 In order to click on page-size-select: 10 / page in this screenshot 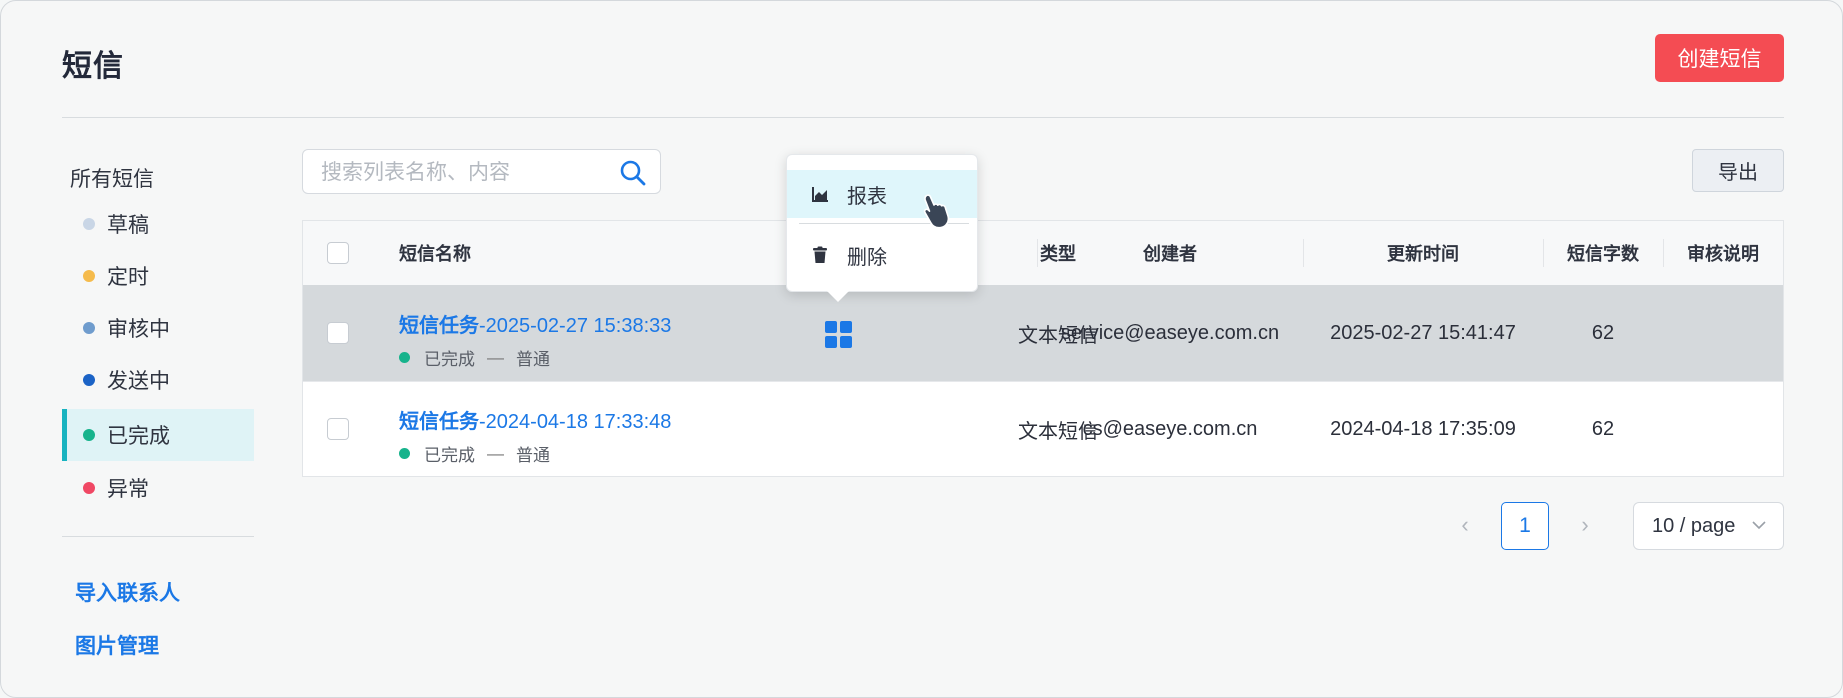, I will do `click(1708, 526)`.